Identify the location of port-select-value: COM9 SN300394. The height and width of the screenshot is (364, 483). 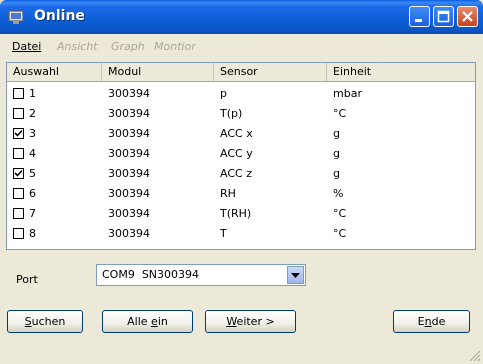
(151, 274).